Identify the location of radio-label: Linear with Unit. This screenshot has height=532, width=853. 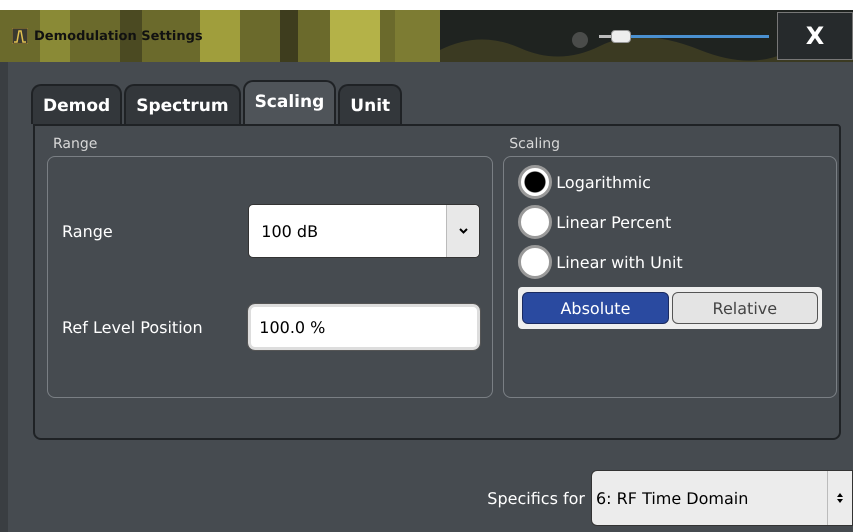
(619, 262).